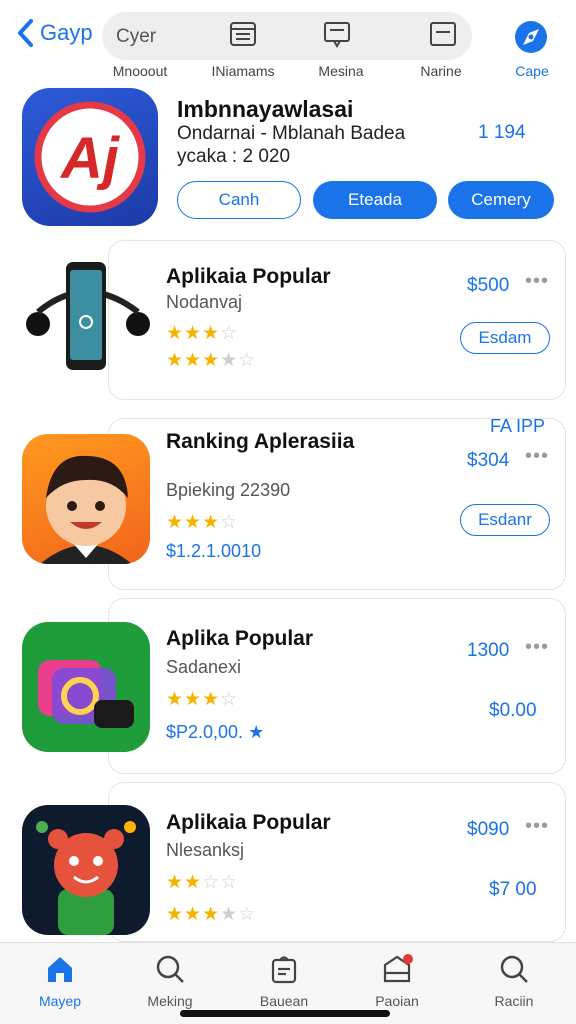  Describe the element at coordinates (513, 710) in the screenshot. I see `app-3-price-2: $0.00` at that location.